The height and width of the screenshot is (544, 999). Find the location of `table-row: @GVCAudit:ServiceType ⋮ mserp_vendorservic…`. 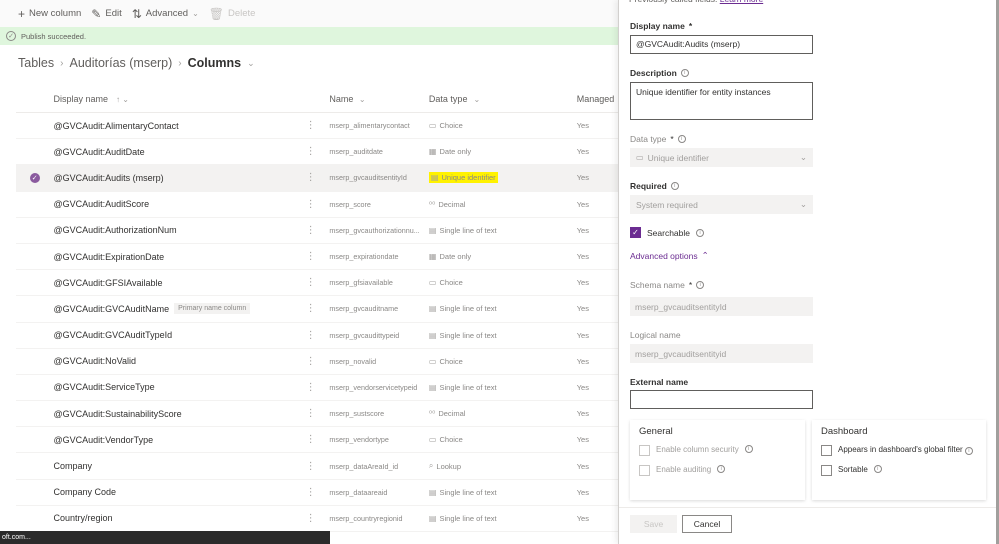

table-row: @GVCAudit:ServiceType ⋮ mserp_vendorservic… is located at coordinates (318, 388).